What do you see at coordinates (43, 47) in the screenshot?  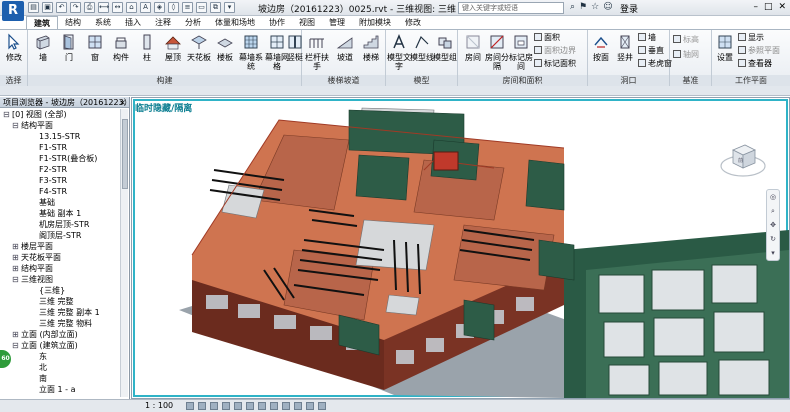 I see `wall-button: 墙` at bounding box center [43, 47].